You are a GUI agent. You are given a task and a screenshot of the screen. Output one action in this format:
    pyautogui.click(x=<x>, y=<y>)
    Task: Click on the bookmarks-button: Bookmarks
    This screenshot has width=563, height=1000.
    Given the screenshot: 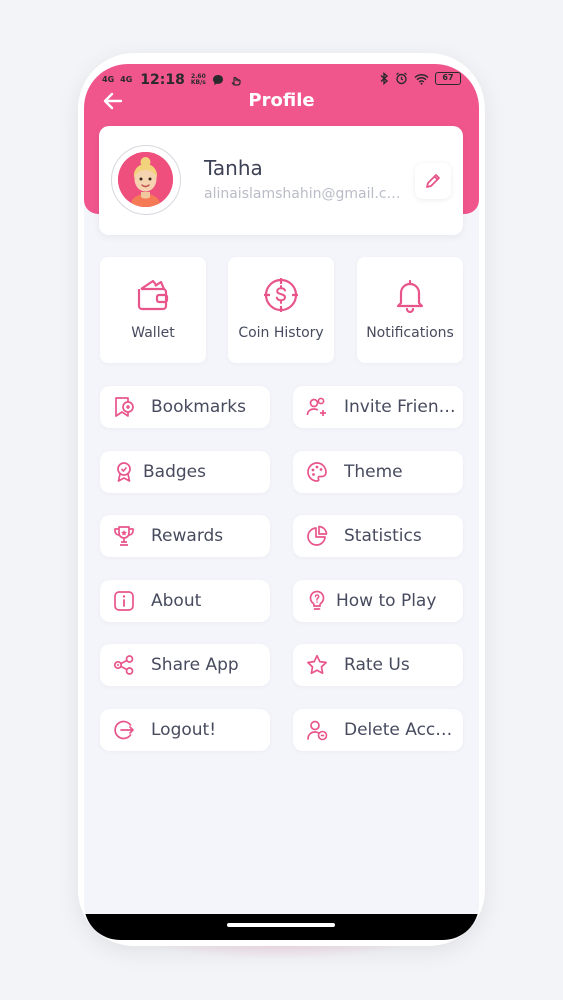 What is the action you would take?
    pyautogui.click(x=185, y=407)
    